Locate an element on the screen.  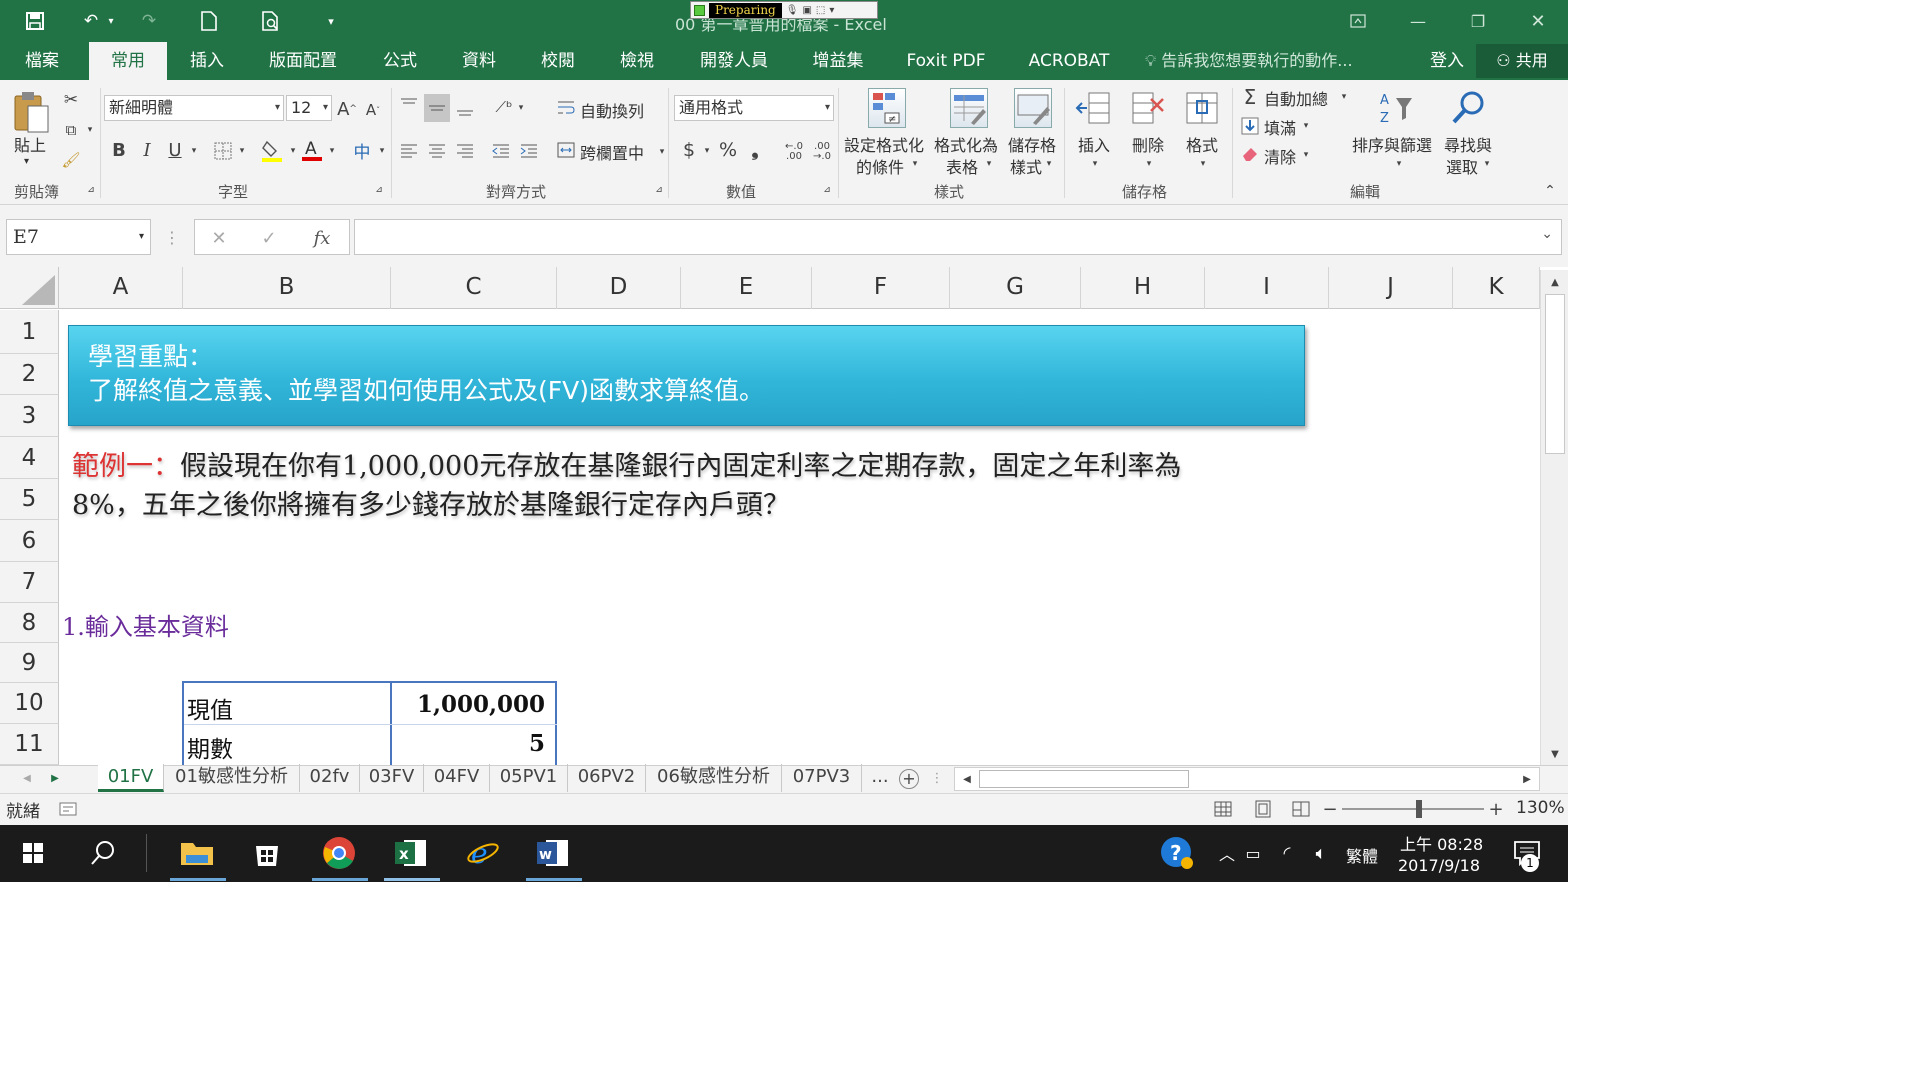
conditional-formatting-icon: ≠ is located at coordinates (887, 108).